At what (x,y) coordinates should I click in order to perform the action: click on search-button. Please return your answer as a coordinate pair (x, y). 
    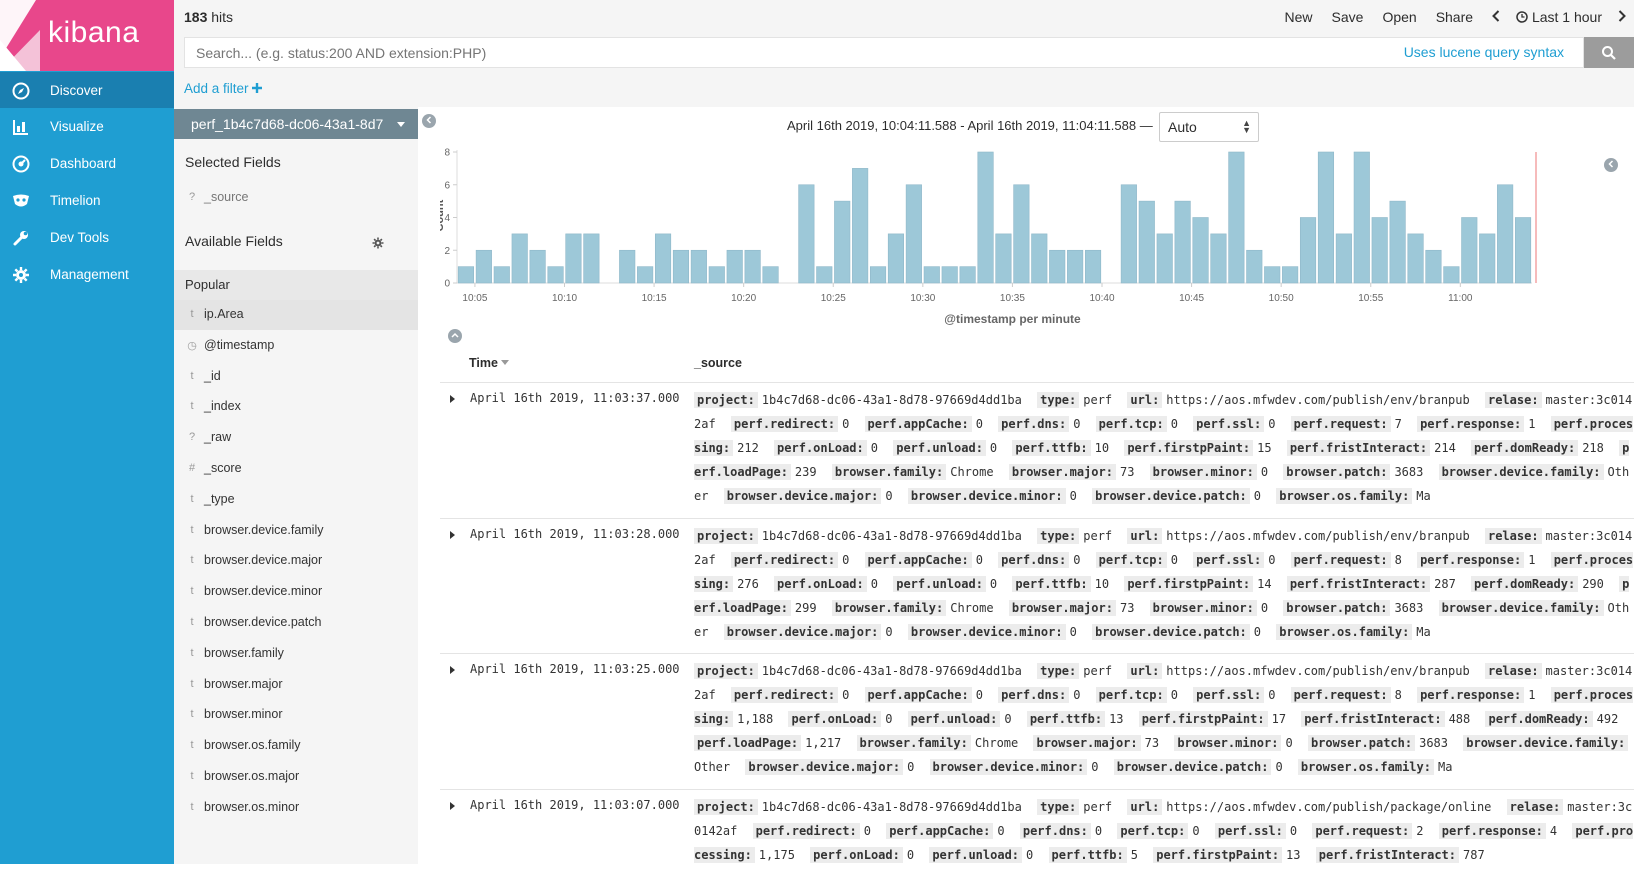
    Looking at the image, I should click on (1609, 52).